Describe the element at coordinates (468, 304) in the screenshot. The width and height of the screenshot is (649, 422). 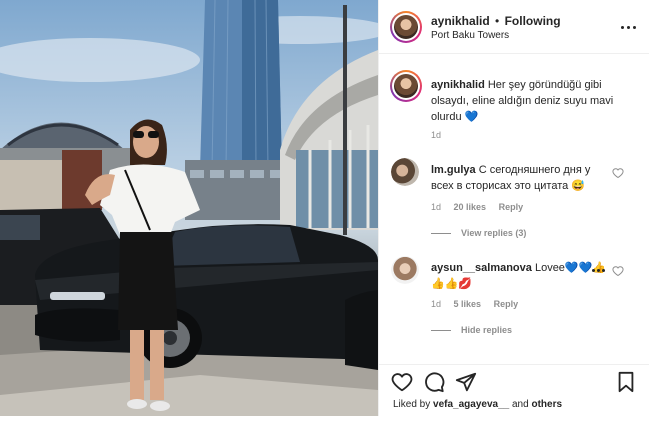
I see `comment-likes: 5 likes` at that location.